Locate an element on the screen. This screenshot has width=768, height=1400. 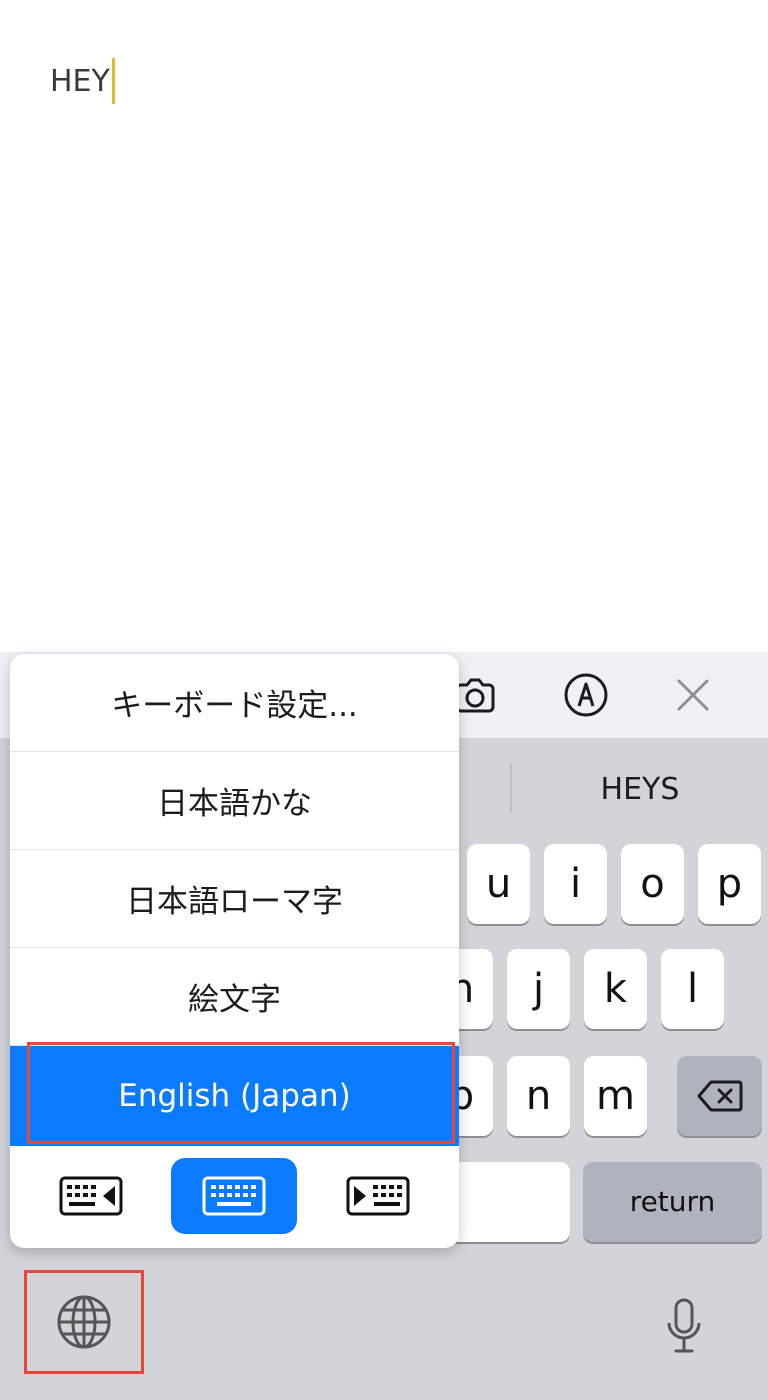
keyboard-right-button is located at coordinates (378, 1196).